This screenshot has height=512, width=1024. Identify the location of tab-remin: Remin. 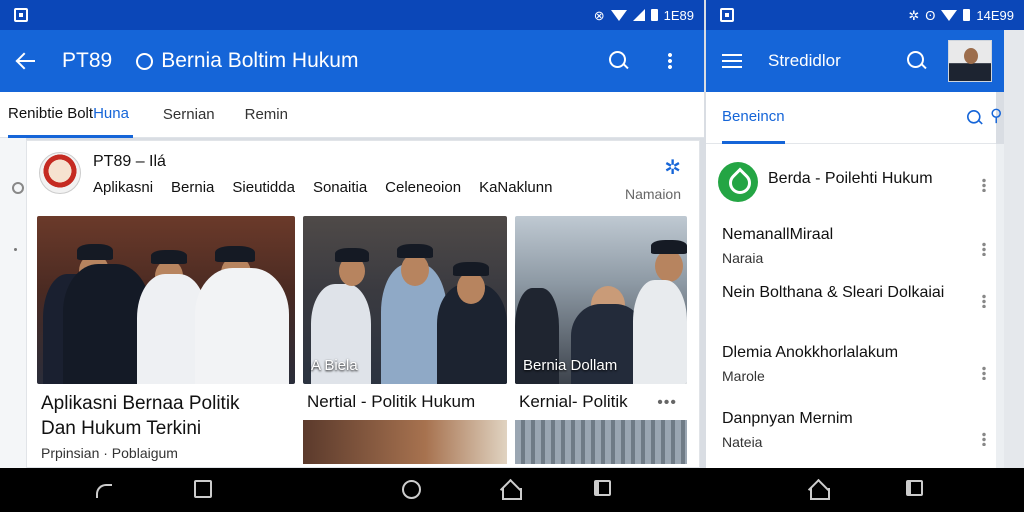
(266, 115).